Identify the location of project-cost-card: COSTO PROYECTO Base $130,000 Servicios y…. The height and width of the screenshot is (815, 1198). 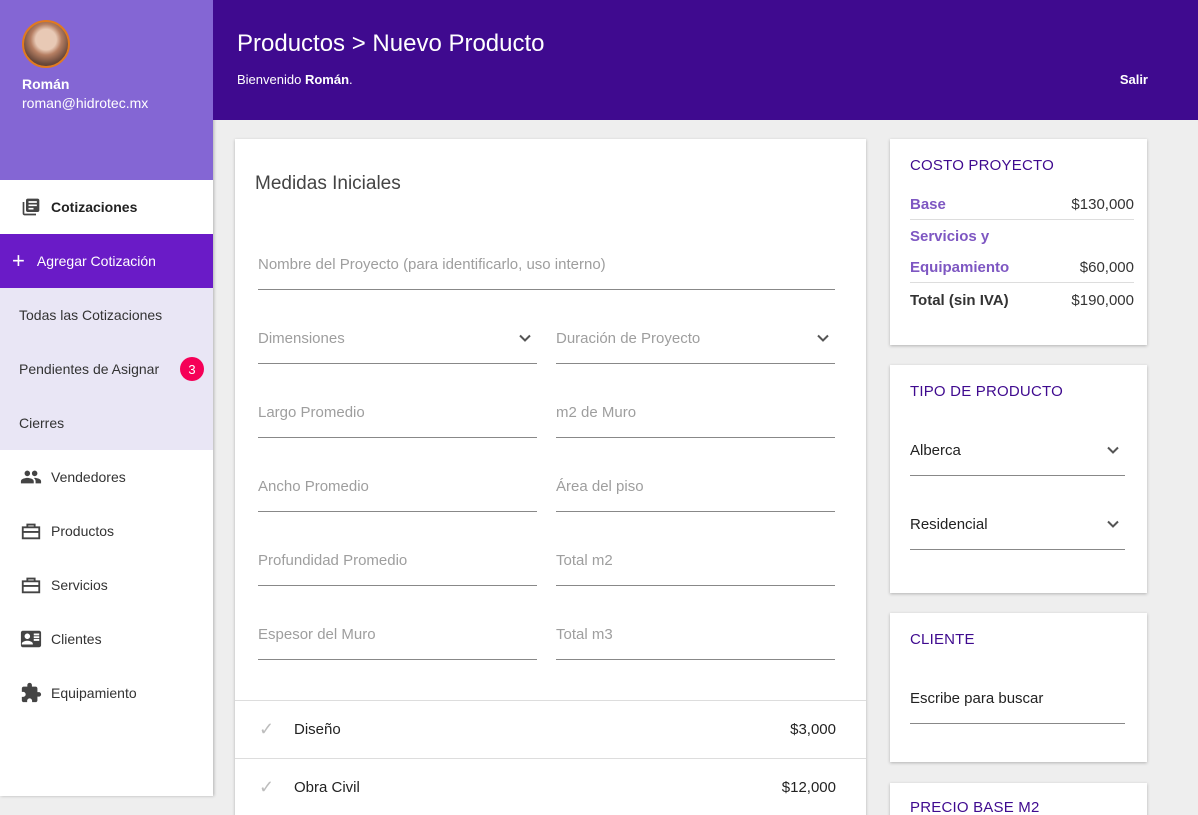
(1018, 242).